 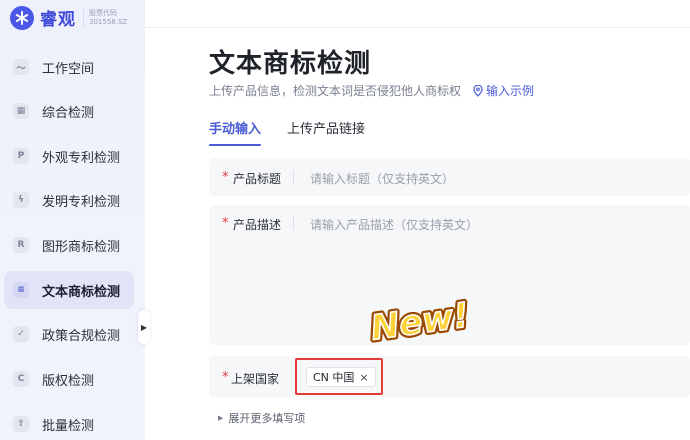 I want to click on sidebar-item-comprehensive: ▦ 综合检测, so click(x=69, y=111).